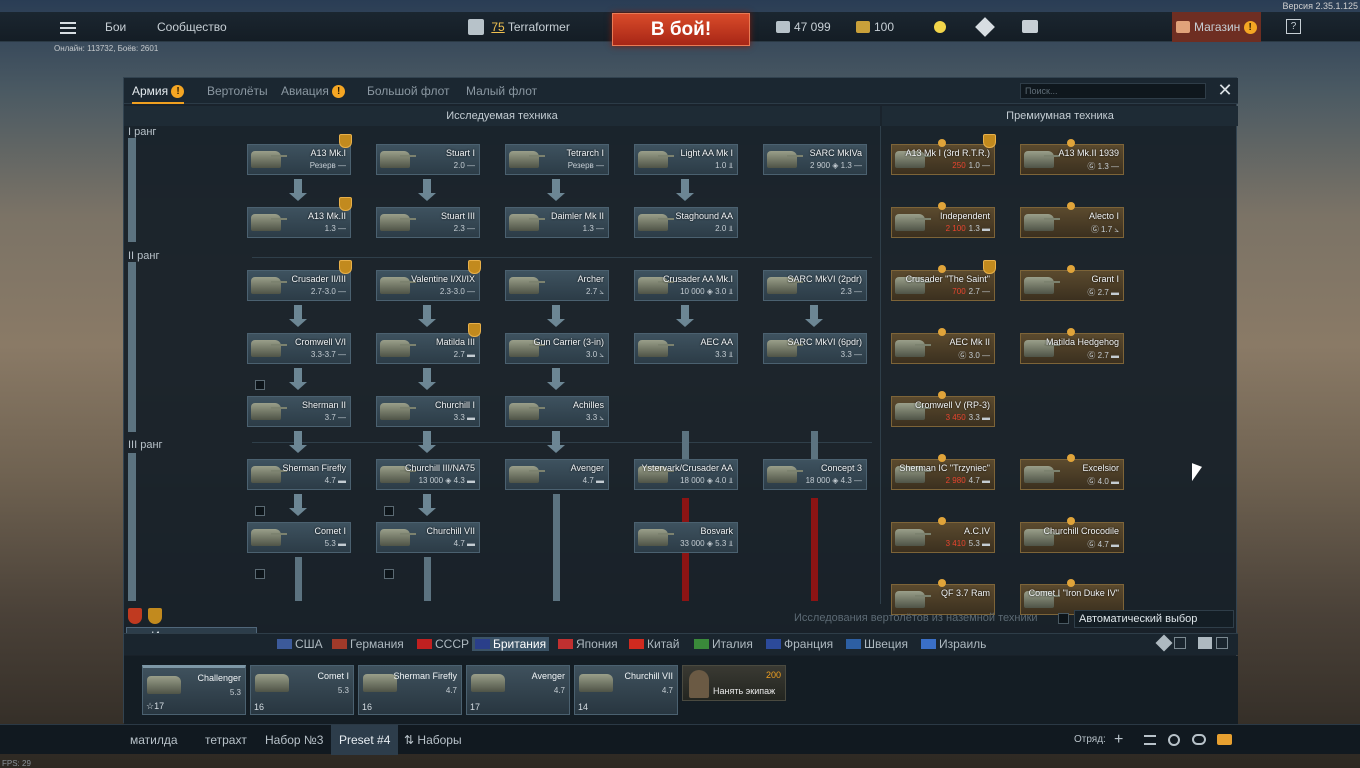 The height and width of the screenshot is (768, 1360). I want to click on tab-coastal-fleet: Малый флот, so click(501, 91).